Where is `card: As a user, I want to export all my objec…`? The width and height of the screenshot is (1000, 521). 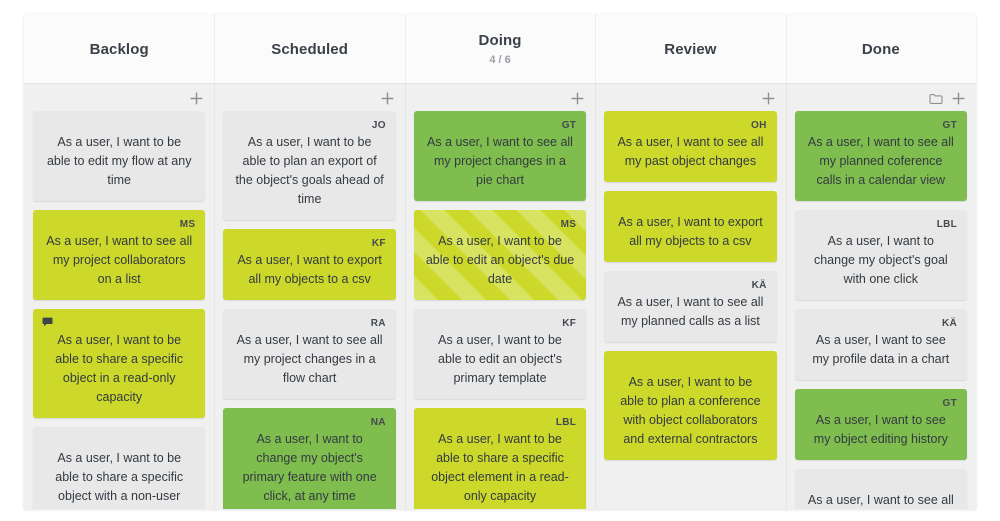
card: As a user, I want to export all my objec… is located at coordinates (690, 226).